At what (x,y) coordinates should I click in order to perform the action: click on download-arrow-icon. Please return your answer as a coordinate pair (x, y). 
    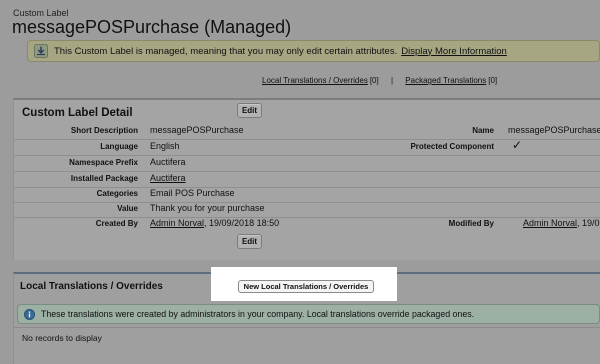
    Looking at the image, I should click on (41, 51).